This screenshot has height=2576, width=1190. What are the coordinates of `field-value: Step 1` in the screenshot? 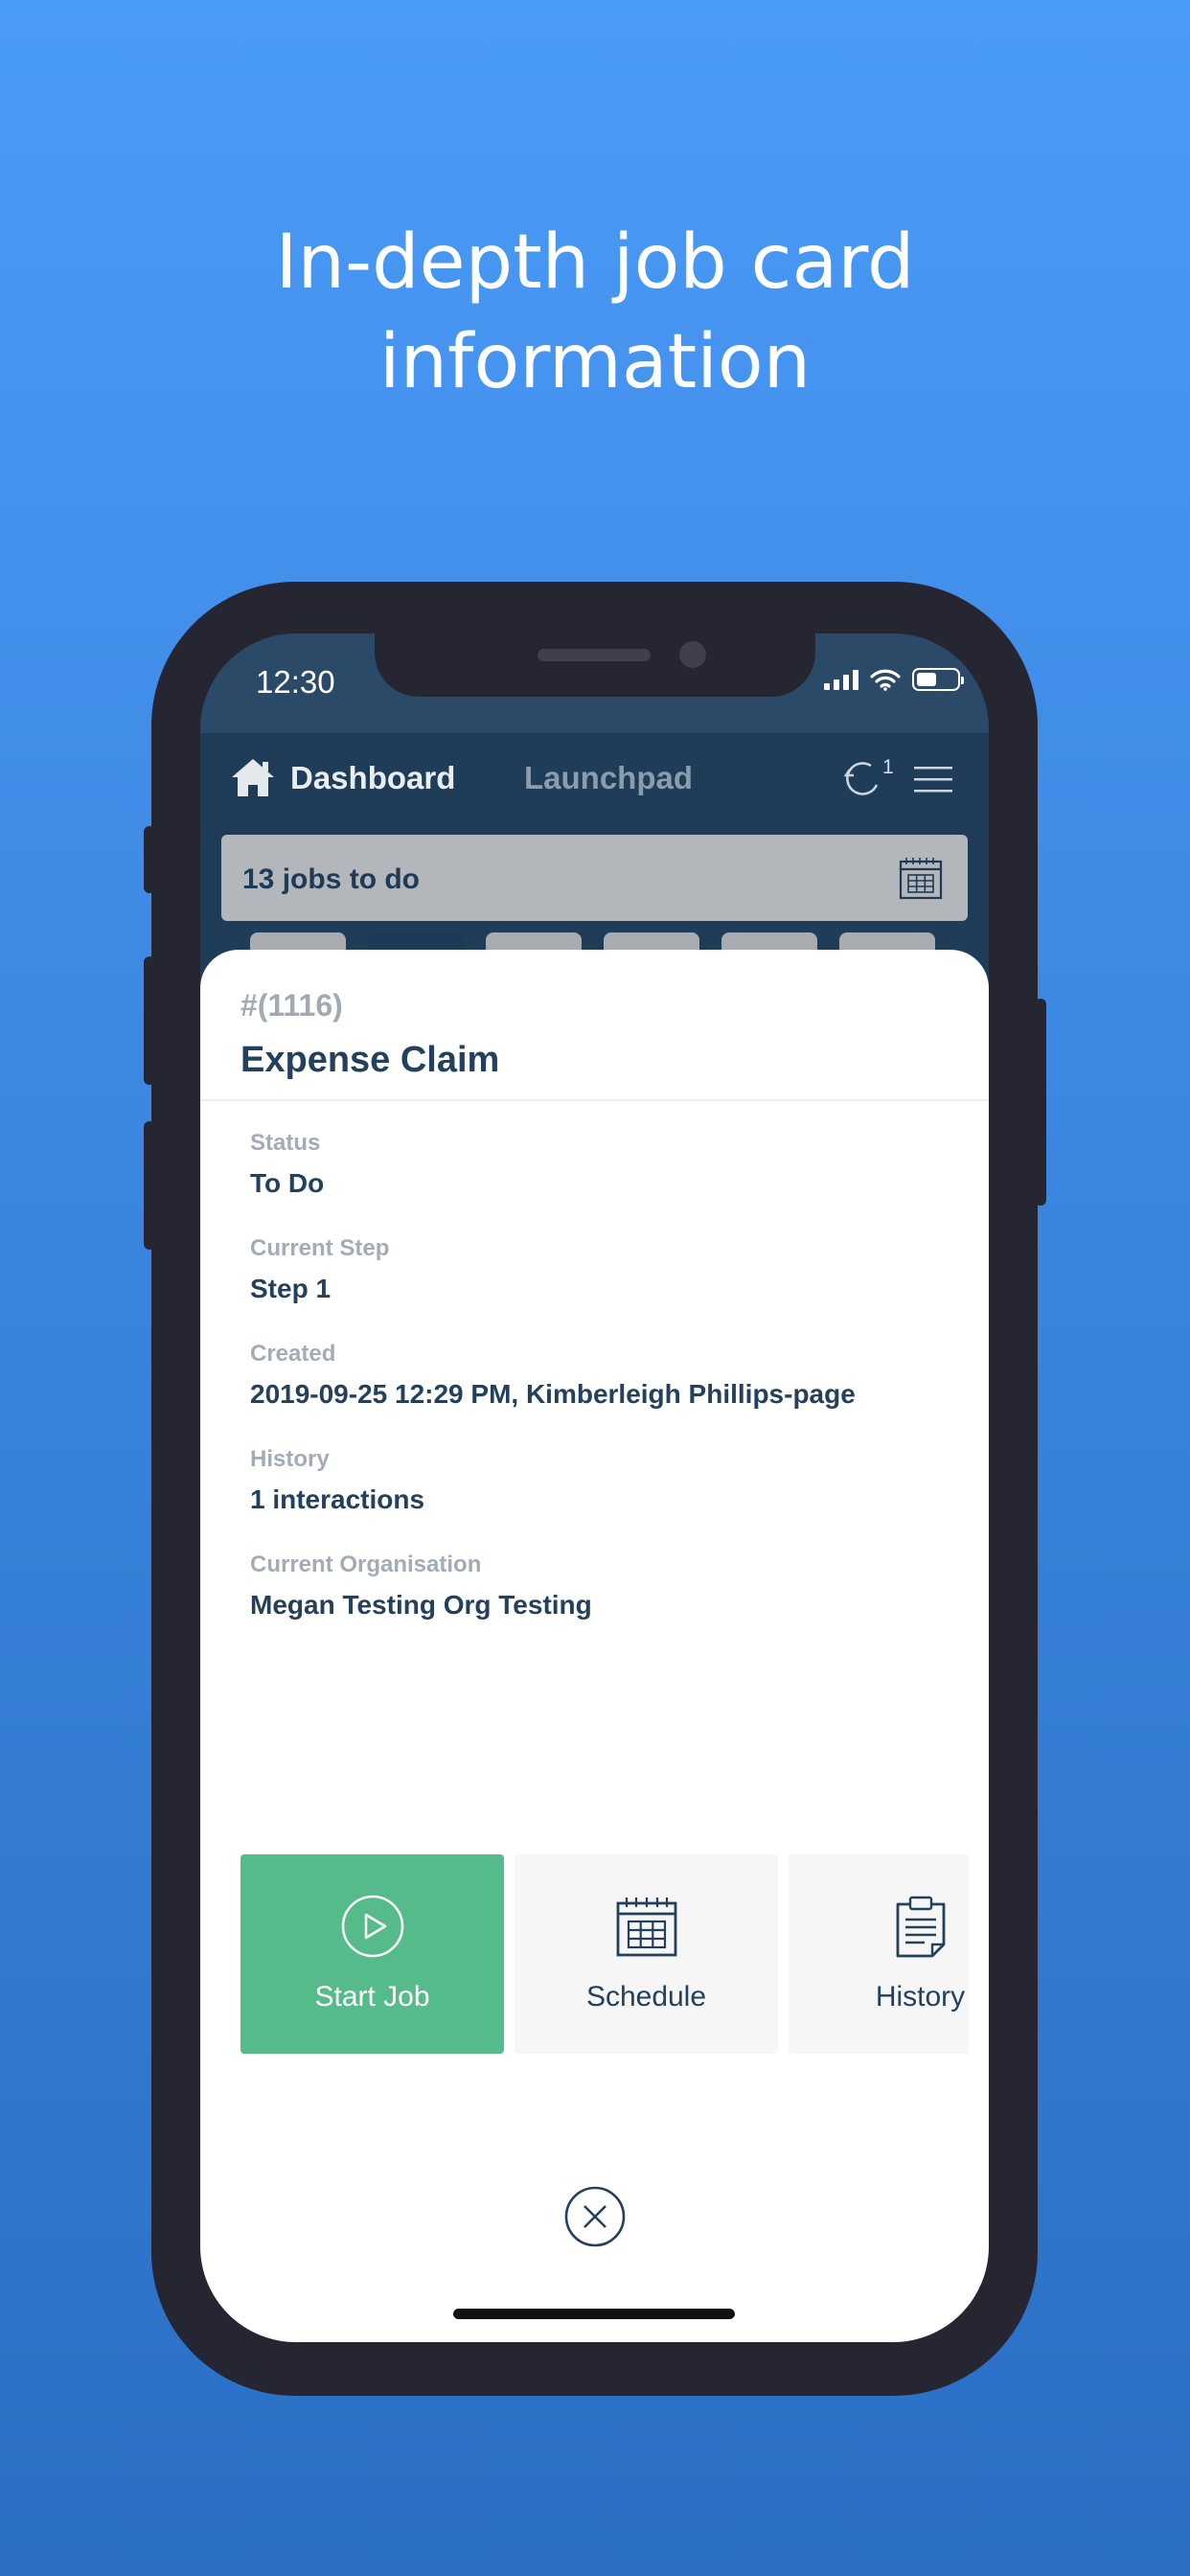 It's located at (291, 1288).